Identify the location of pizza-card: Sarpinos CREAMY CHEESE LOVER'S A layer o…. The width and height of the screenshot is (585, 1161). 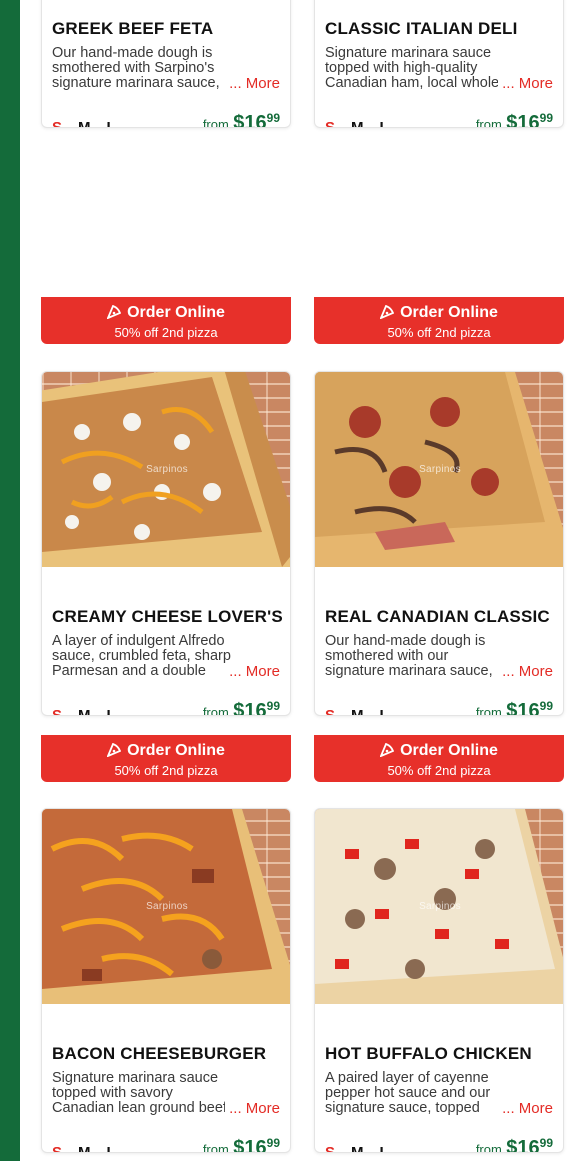
(166, 543).